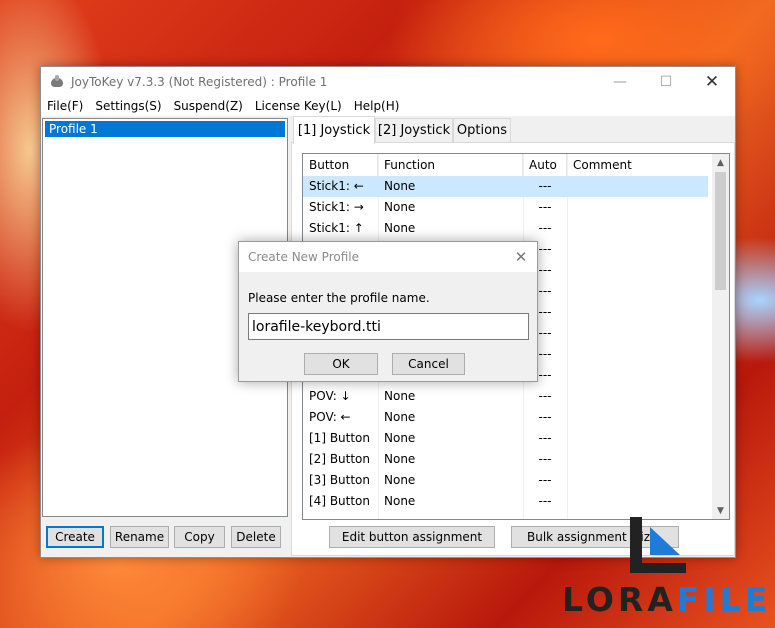 The width and height of the screenshot is (775, 628). What do you see at coordinates (720, 231) in the screenshot?
I see `scroll-thumb` at bounding box center [720, 231].